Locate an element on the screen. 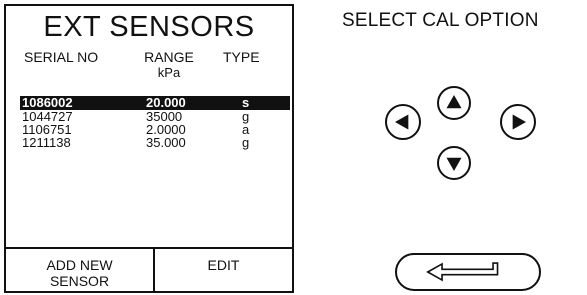 This screenshot has width=587, height=295. edit-button: EDIT is located at coordinates (223, 270).